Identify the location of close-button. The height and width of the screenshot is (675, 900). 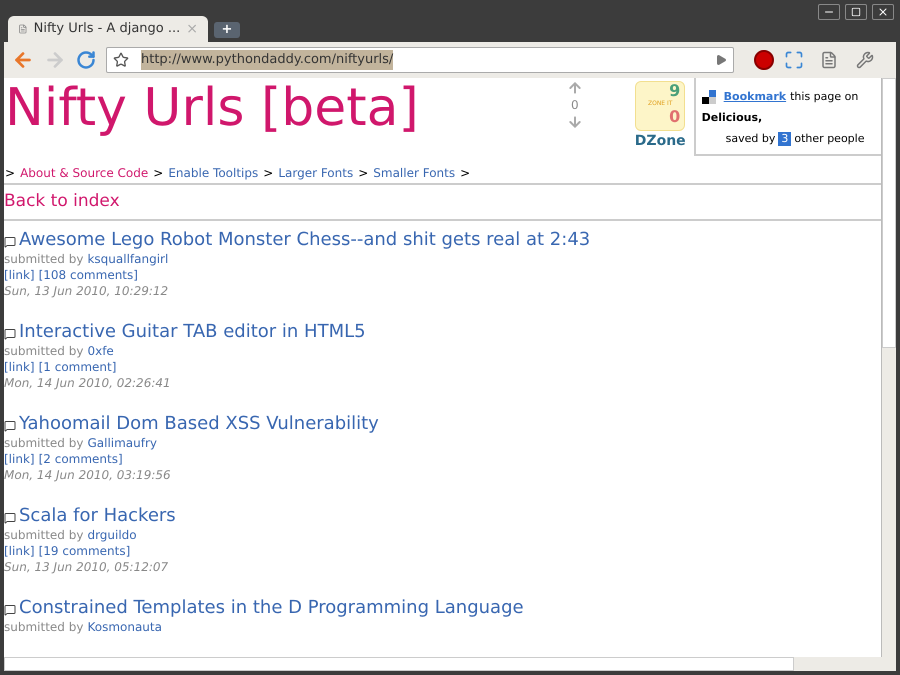
(883, 12).